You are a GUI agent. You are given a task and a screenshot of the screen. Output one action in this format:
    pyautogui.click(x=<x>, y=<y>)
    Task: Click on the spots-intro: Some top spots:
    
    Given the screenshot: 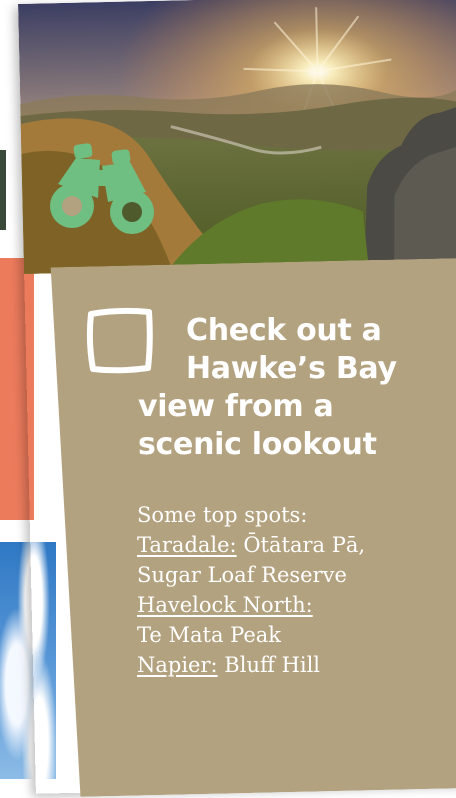 What is the action you would take?
    pyautogui.click(x=222, y=515)
    